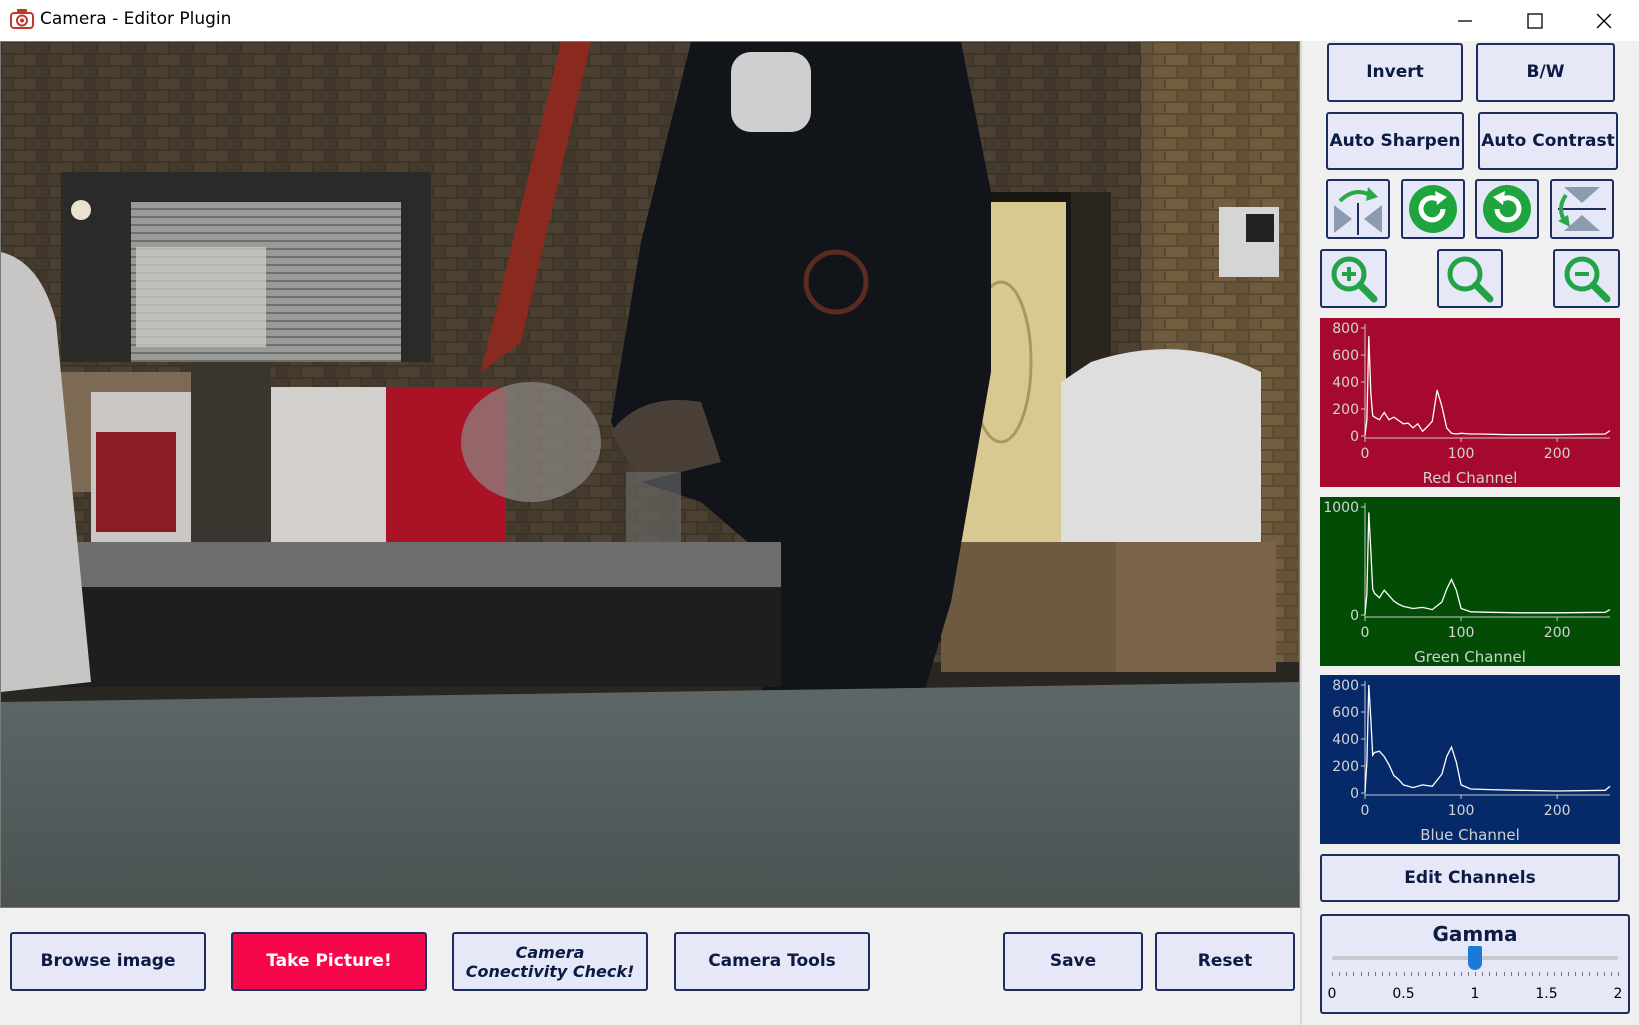  Describe the element at coordinates (1475, 934) in the screenshot. I see `gamma-title: Gamma` at that location.